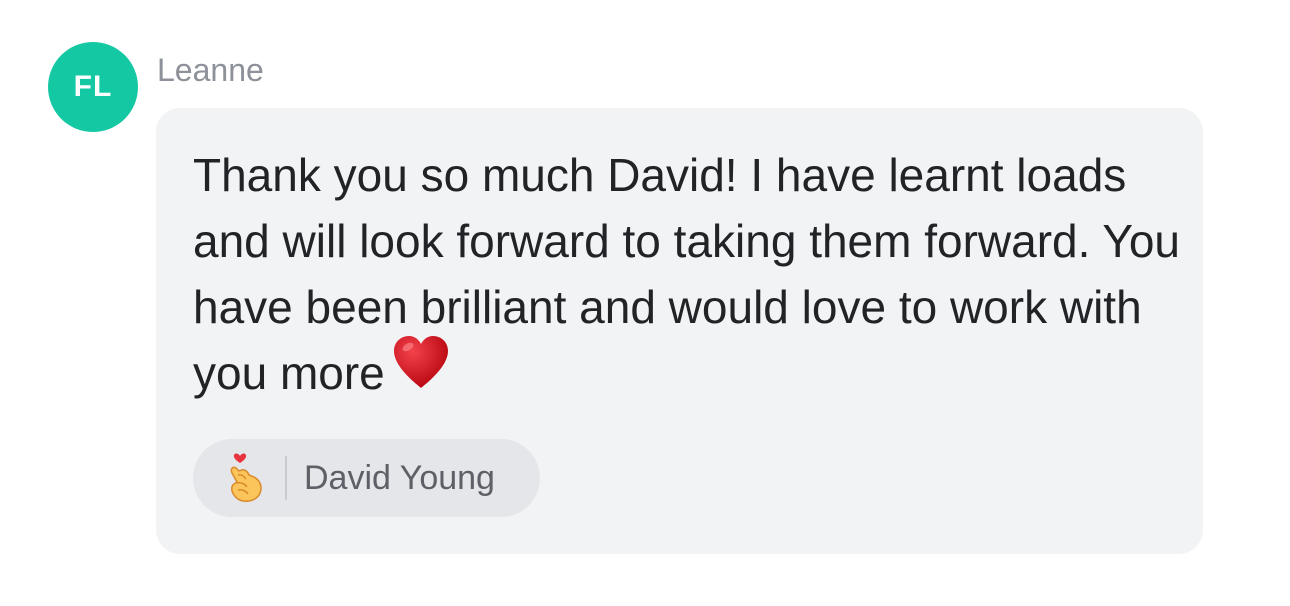  What do you see at coordinates (399, 477) in the screenshot?
I see `reactor-name: David Young` at bounding box center [399, 477].